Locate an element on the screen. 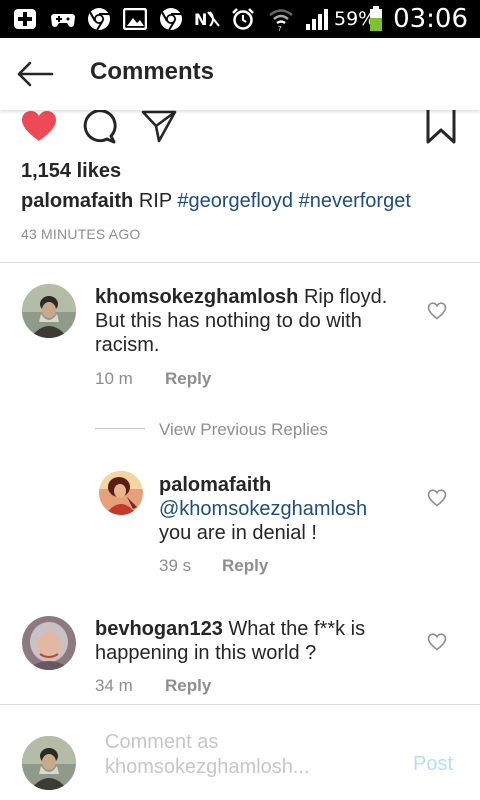 This screenshot has height=800, width=480. heart-filled-icon is located at coordinates (39, 126).